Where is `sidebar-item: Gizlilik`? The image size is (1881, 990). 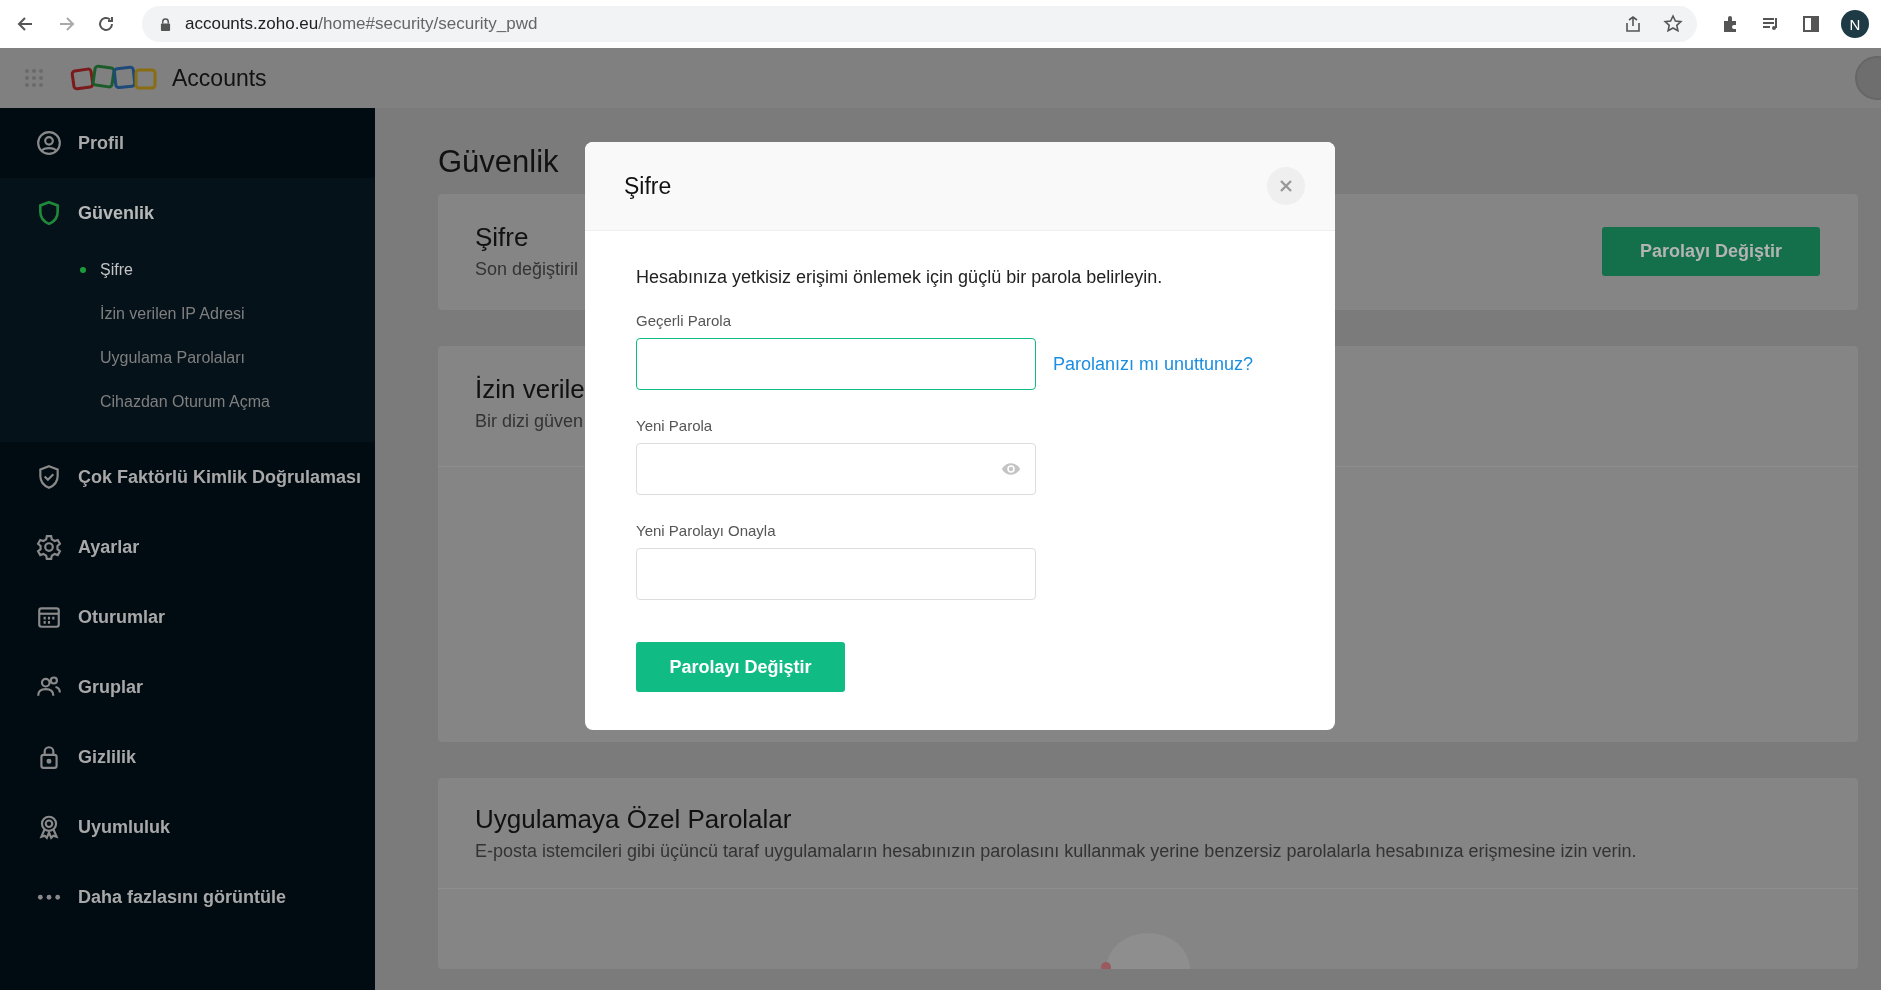 sidebar-item: Gizlilik is located at coordinates (187, 757).